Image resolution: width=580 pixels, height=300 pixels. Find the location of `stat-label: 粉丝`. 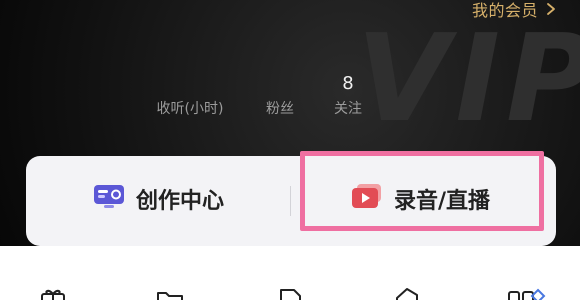

stat-label: 粉丝 is located at coordinates (280, 109).